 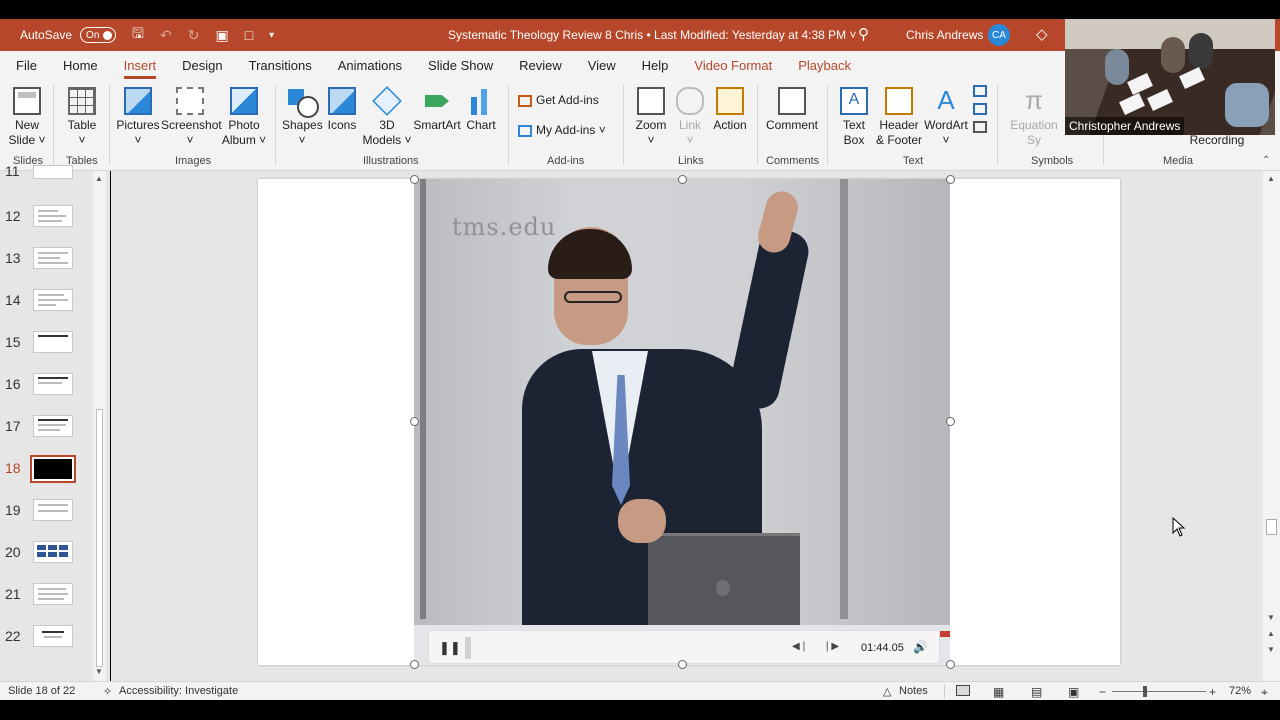 What do you see at coordinates (48, 304) in the screenshot?
I see `slide-thumb-14: 14` at bounding box center [48, 304].